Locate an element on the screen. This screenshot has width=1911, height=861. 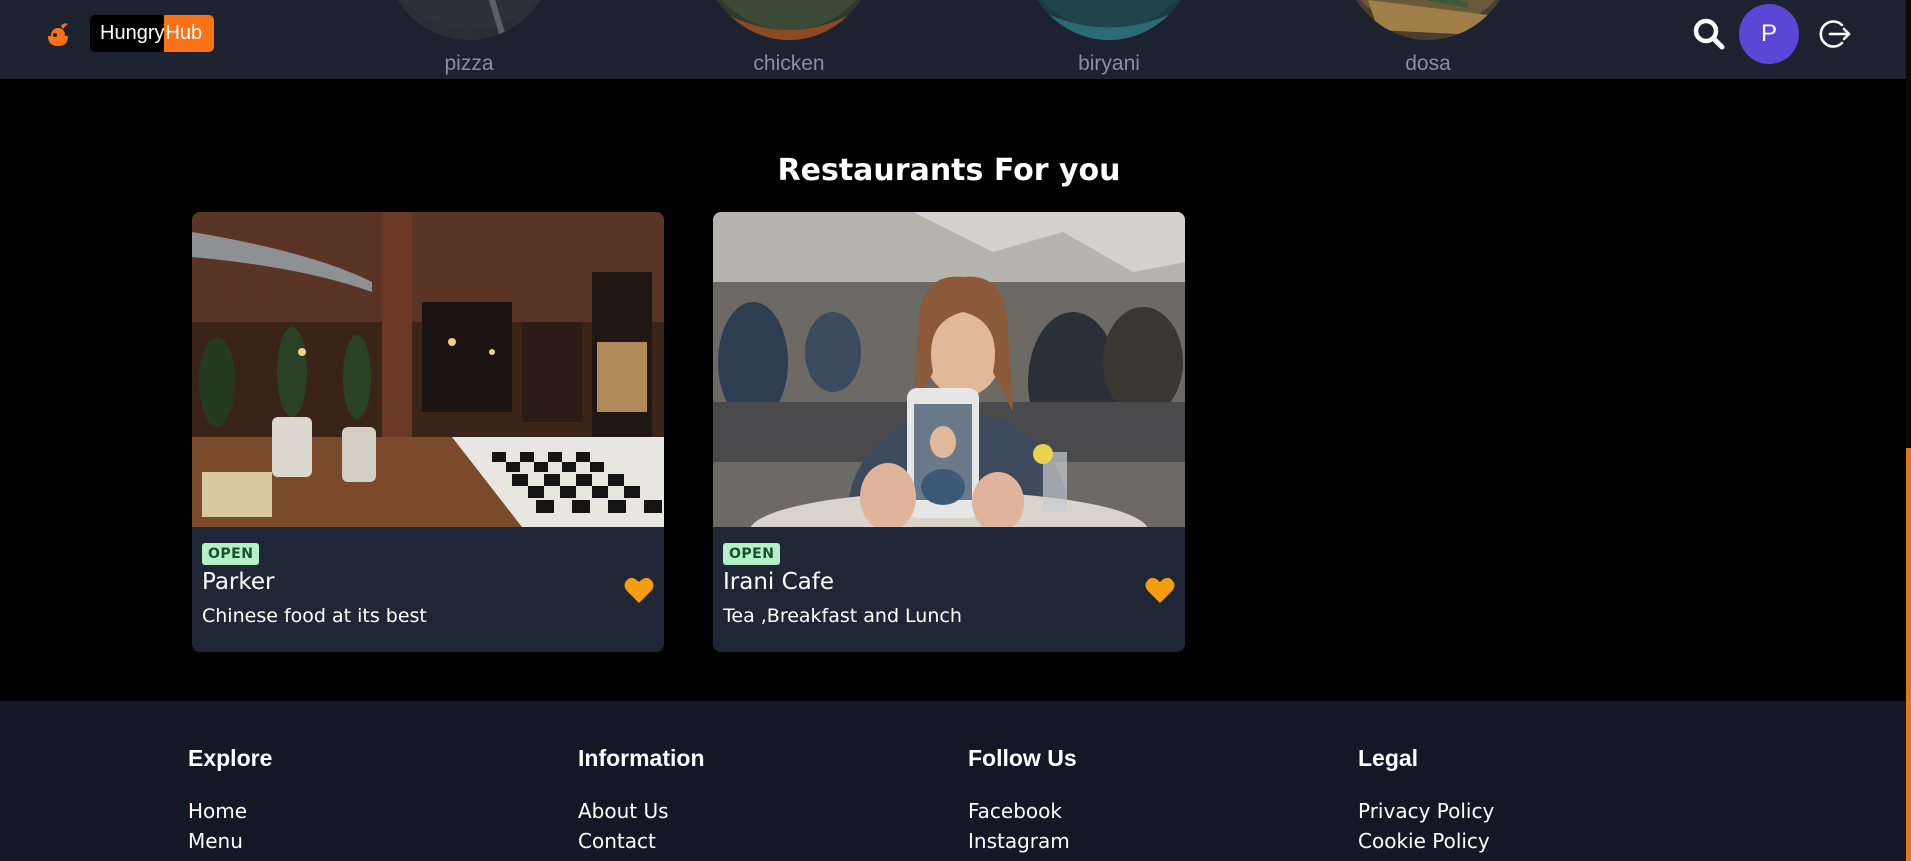
footer-link-cookie-policy: Cookie Policy is located at coordinates (1426, 841).